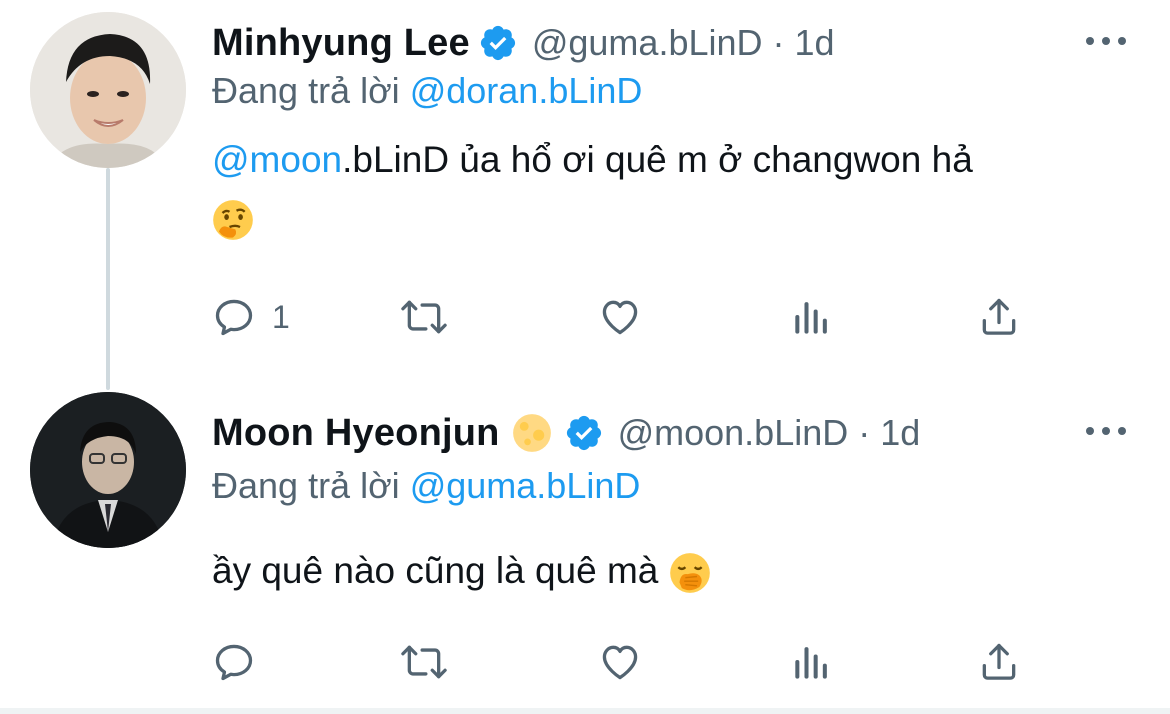 The height and width of the screenshot is (714, 1170). What do you see at coordinates (523, 43) in the screenshot?
I see `tweet-header: Minhyung Lee @guma.bLinD · 1d` at bounding box center [523, 43].